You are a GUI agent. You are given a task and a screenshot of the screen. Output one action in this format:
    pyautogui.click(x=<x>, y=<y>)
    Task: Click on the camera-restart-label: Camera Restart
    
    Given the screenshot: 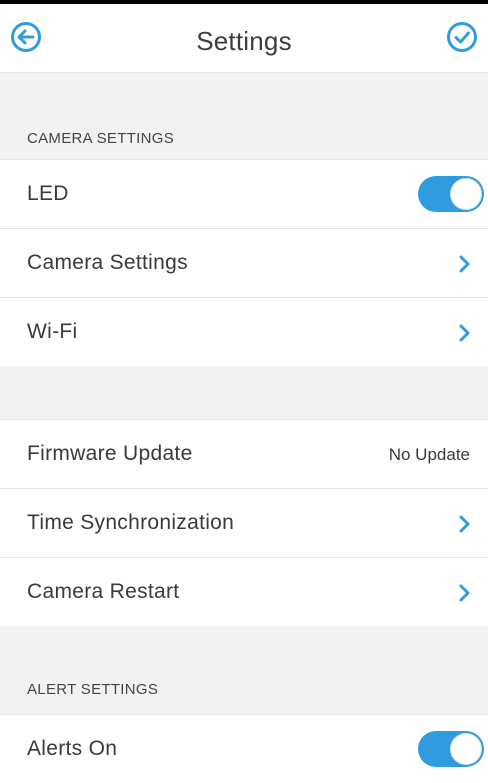 What is the action you would take?
    pyautogui.click(x=103, y=591)
    